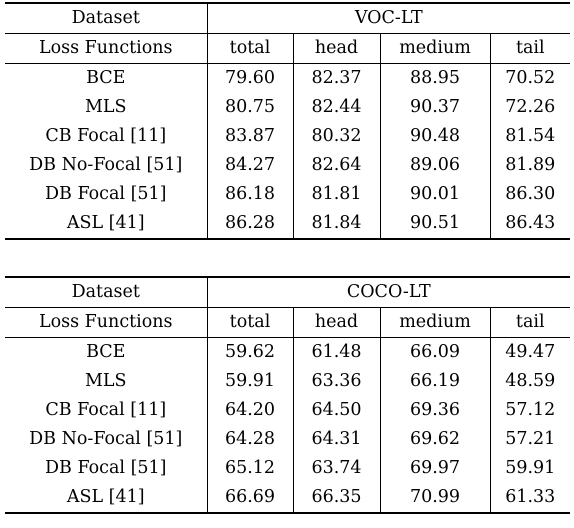 The height and width of the screenshot is (528, 574). I want to click on coco-cell-2-head: 64.50, so click(336, 410).